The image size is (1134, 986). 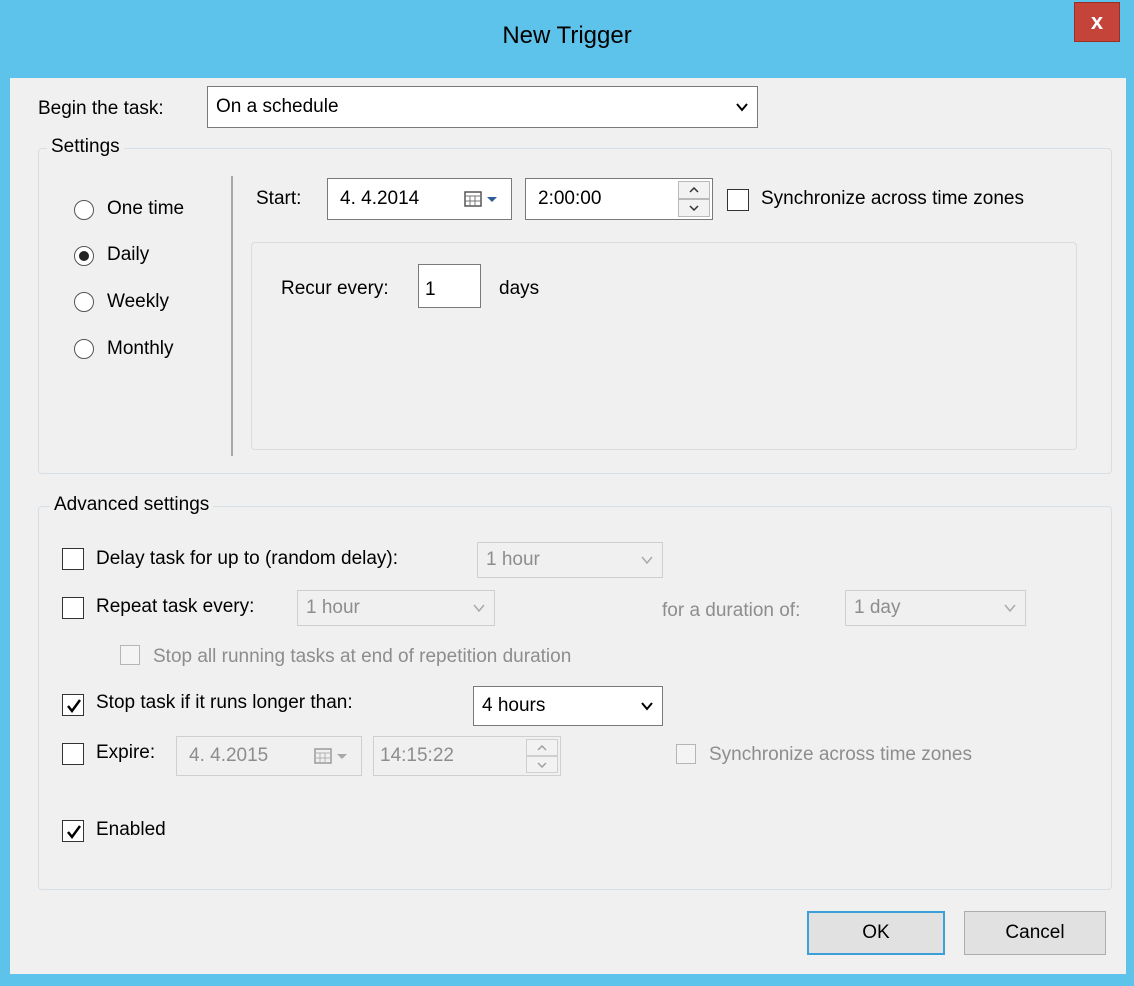 What do you see at coordinates (229, 755) in the screenshot?
I see `expire-date-value: 4. 4.2015` at bounding box center [229, 755].